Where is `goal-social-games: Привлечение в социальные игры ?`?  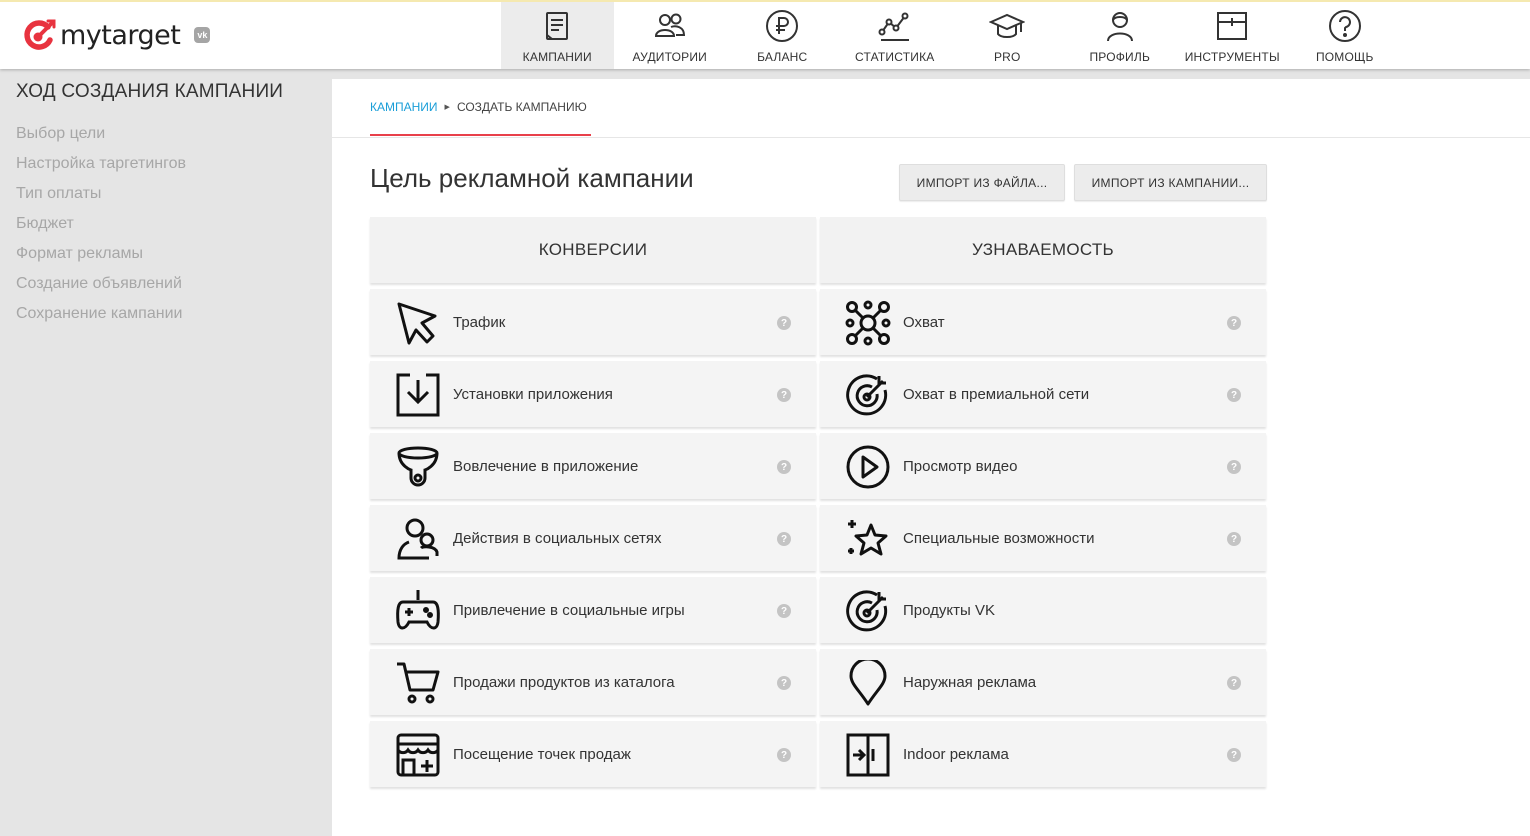
goal-social-games: Привлечение в социальные игры ? is located at coordinates (593, 610).